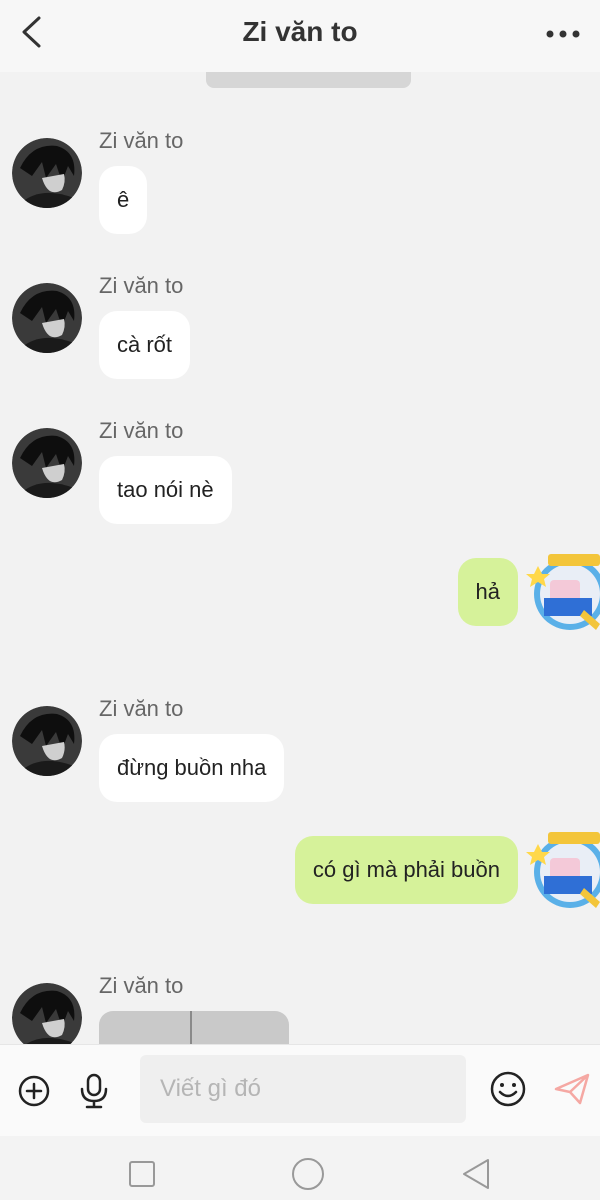  I want to click on recents-button, so click(142, 1174).